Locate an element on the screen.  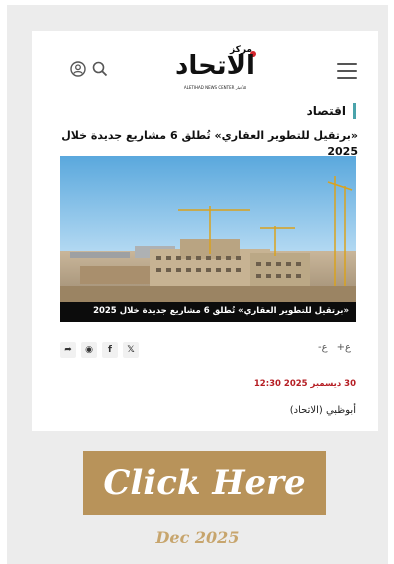
font-size-controls: -ع +ع is located at coordinates (334, 347).